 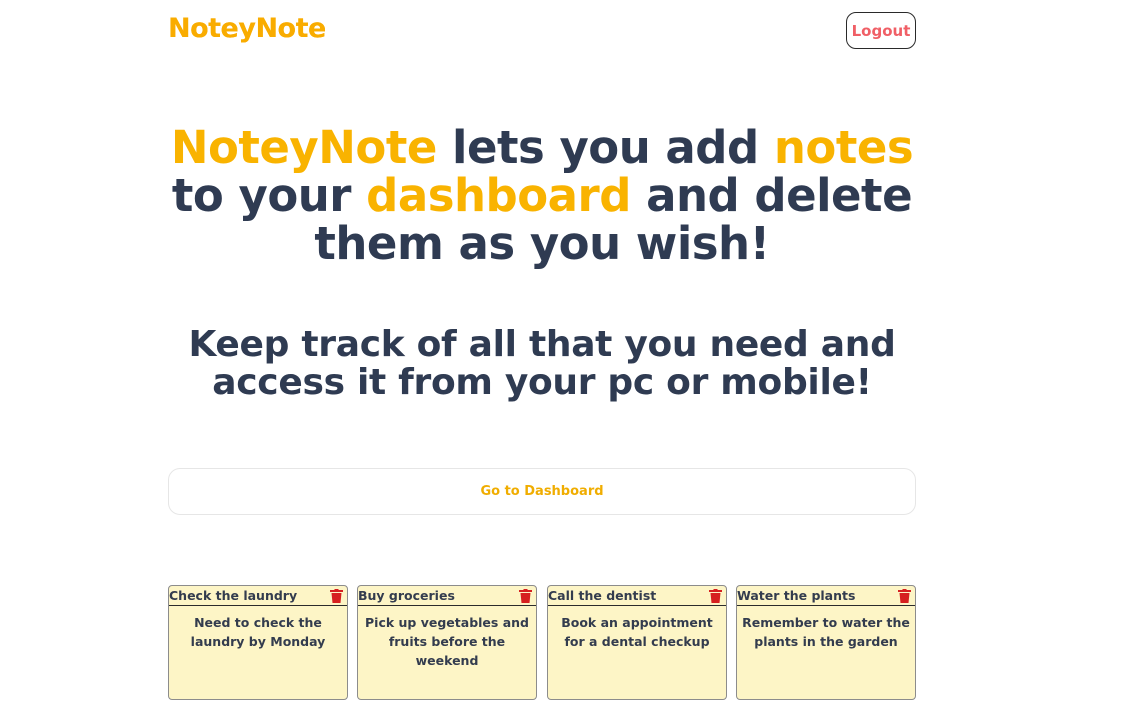 What do you see at coordinates (498, 195) in the screenshot?
I see `hero-dashboard-highlight: dashboard` at bounding box center [498, 195].